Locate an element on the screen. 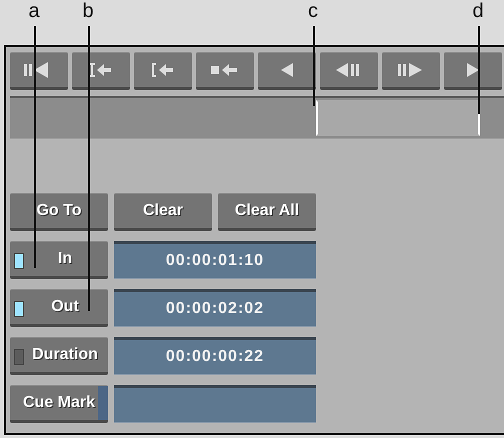 This screenshot has height=438, width=504. mark-button: Out is located at coordinates (59, 308).